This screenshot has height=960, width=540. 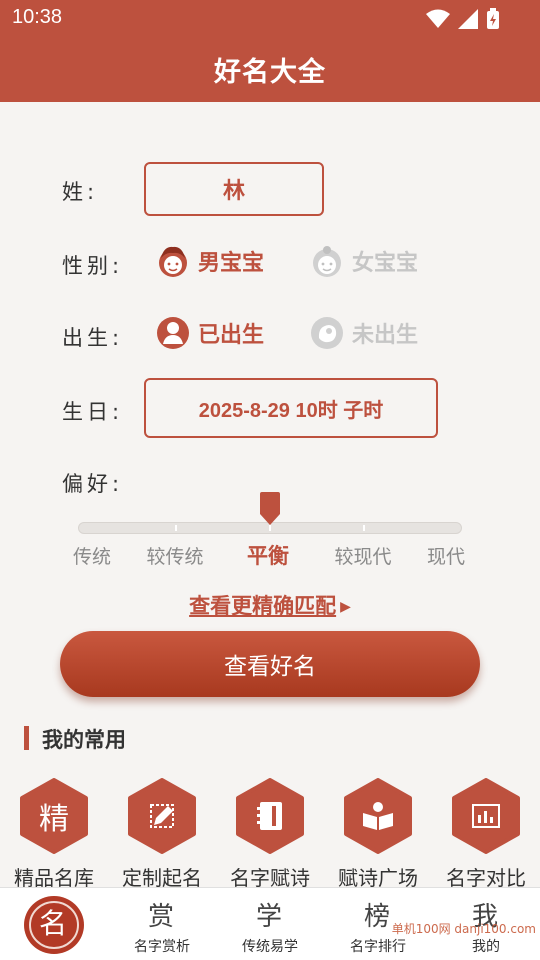 I want to click on triangle-right-icon: ▶, so click(x=345, y=607).